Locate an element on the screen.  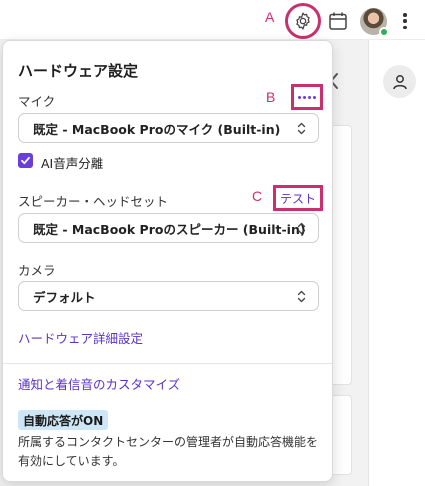
mic-select-value: 既定 - MacBook Proのマイク (Built-in) is located at coordinates (157, 129).